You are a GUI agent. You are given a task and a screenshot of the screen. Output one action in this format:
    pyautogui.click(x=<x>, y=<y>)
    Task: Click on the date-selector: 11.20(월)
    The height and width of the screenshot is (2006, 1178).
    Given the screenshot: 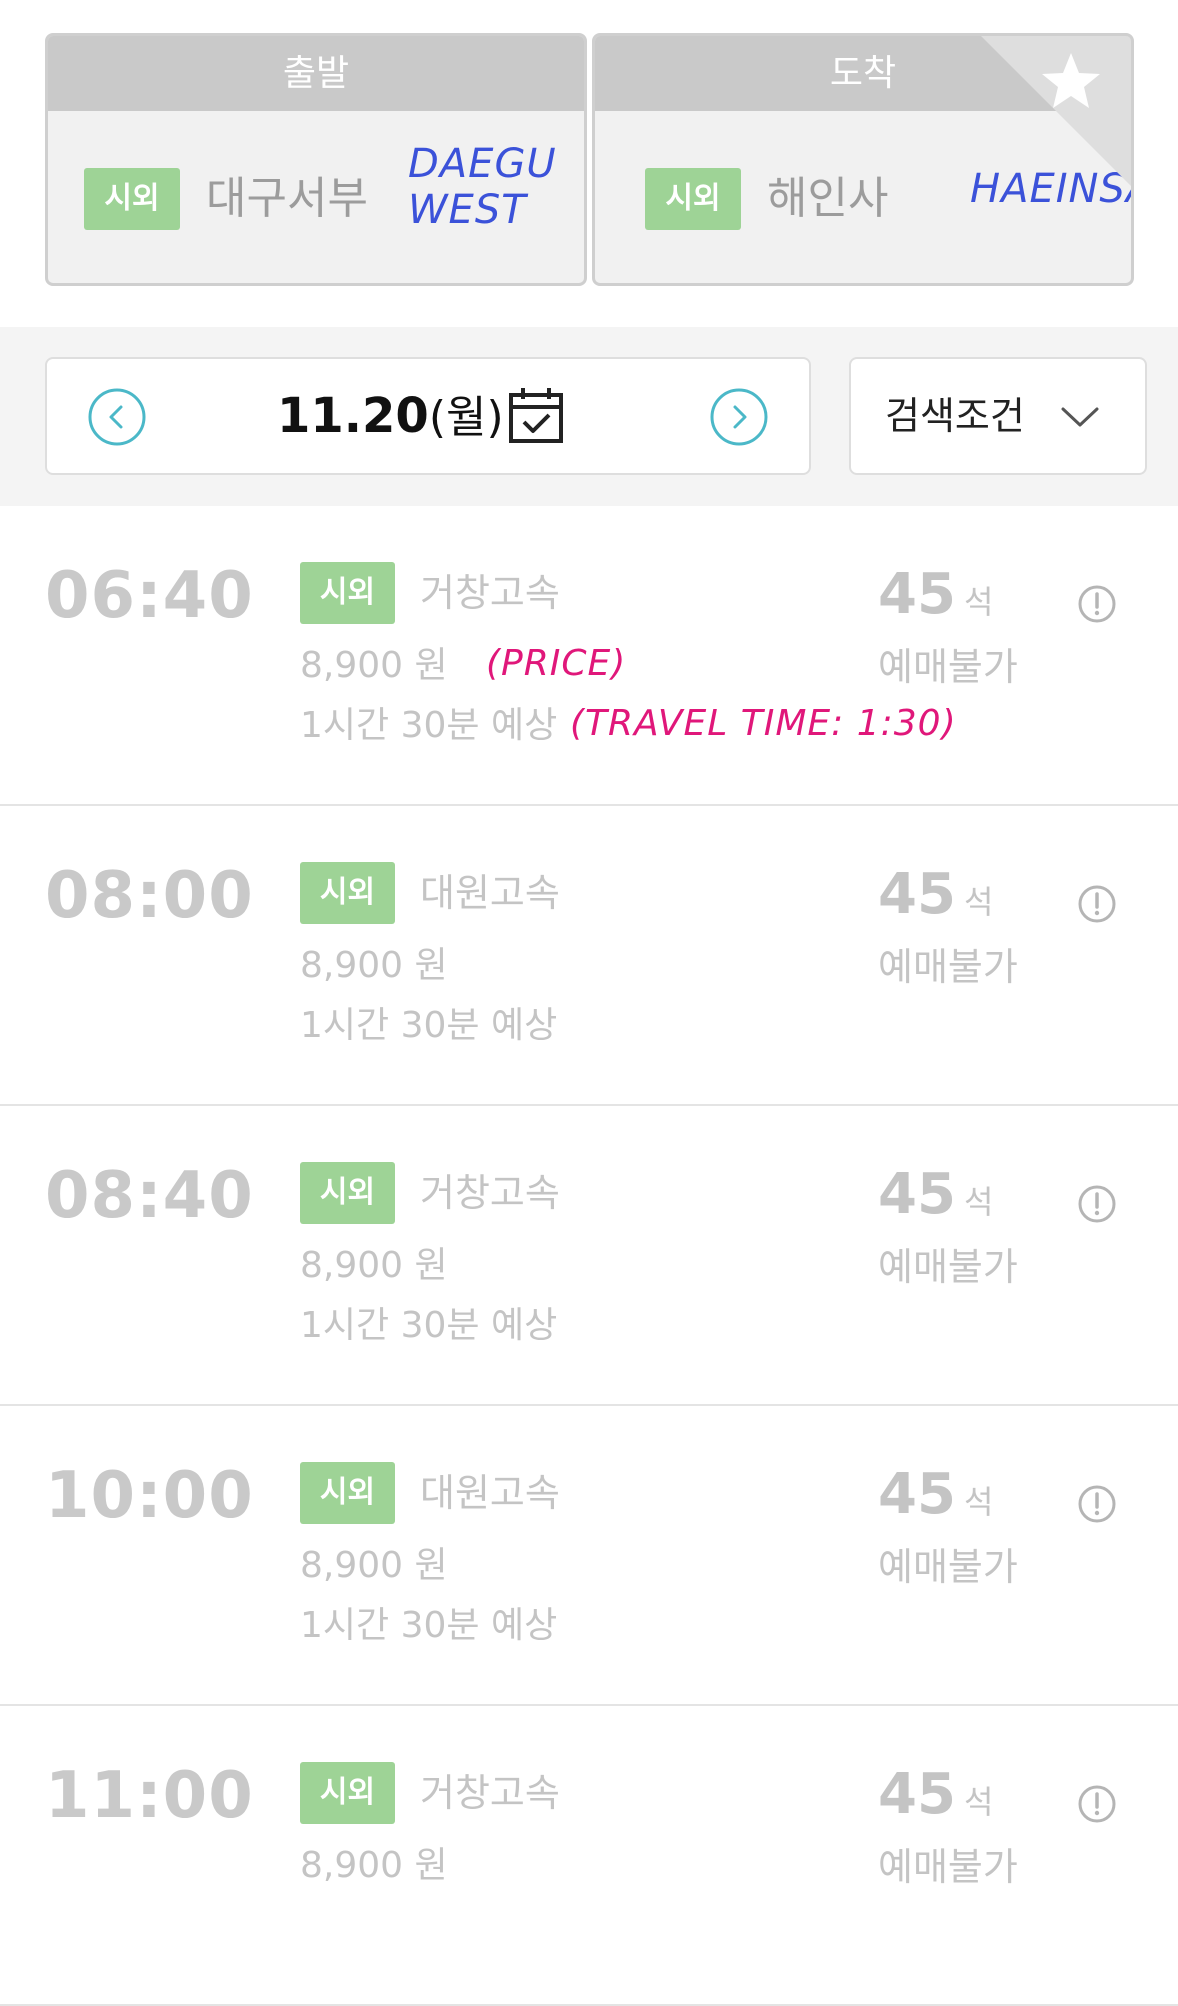 What is the action you would take?
    pyautogui.click(x=428, y=416)
    